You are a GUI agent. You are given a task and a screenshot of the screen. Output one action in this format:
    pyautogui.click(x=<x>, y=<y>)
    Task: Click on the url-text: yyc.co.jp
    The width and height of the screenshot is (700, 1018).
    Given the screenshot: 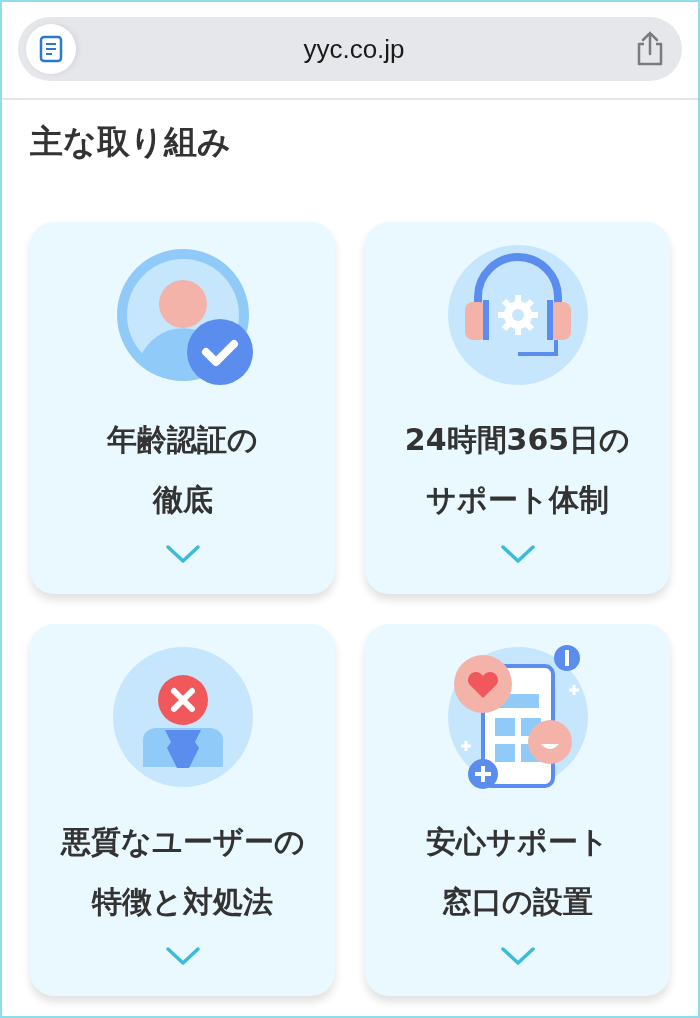 What is the action you would take?
    pyautogui.click(x=354, y=48)
    